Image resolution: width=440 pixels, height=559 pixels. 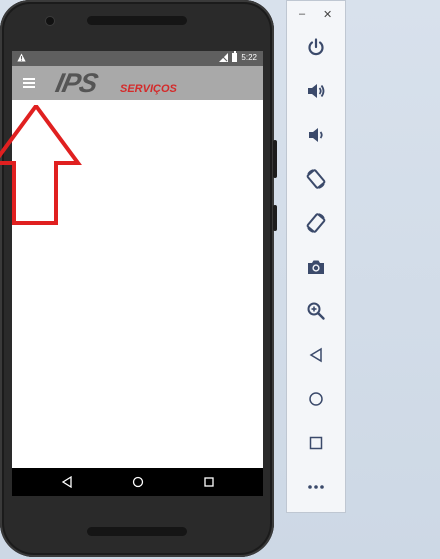 What do you see at coordinates (235, 56) in the screenshot?
I see `battery-icon` at bounding box center [235, 56].